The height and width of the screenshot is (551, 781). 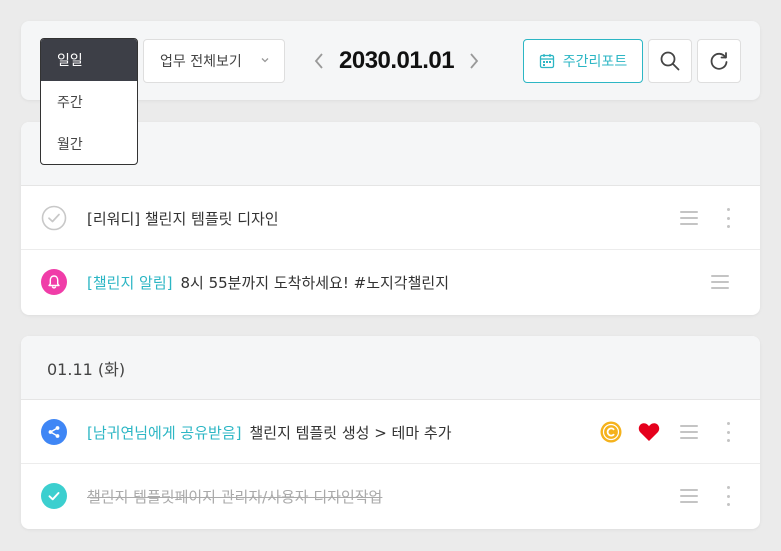 I want to click on task-text: [챌린지 알림] 8시 55분까지 도착하세요! #노지각챌린지, so click(x=268, y=282).